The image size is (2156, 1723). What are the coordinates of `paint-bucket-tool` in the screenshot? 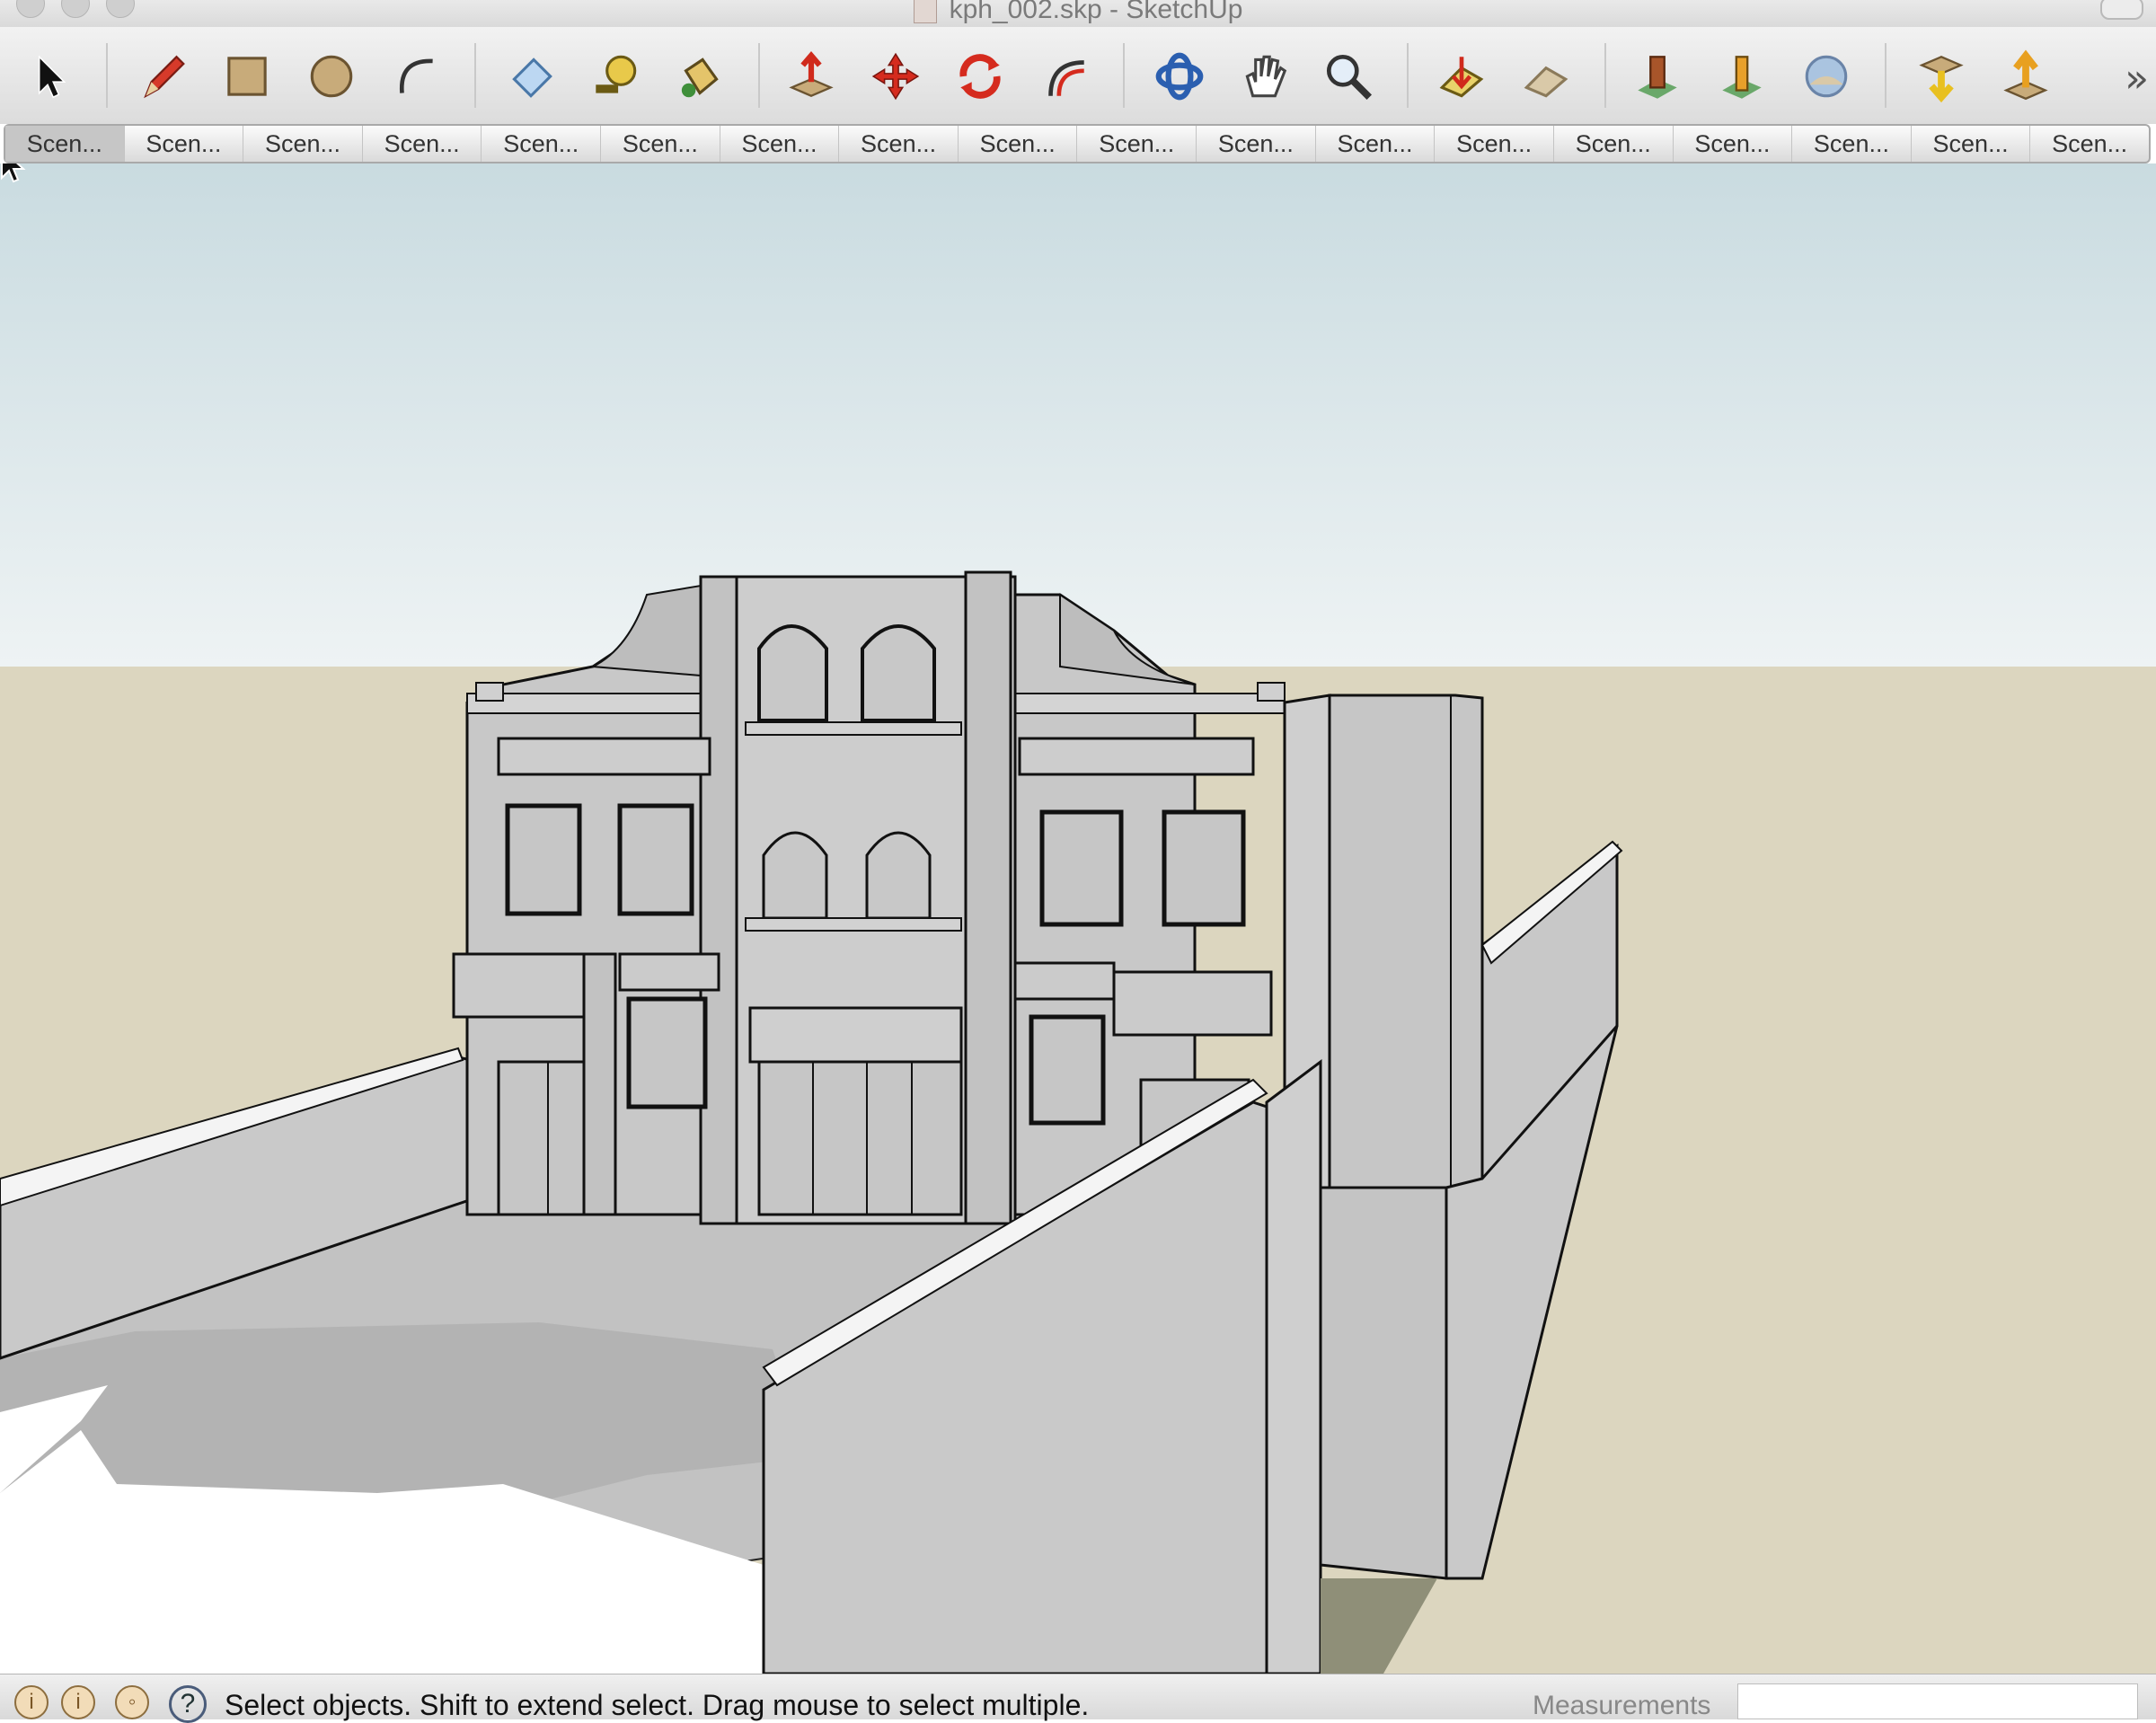 It's located at (699, 76).